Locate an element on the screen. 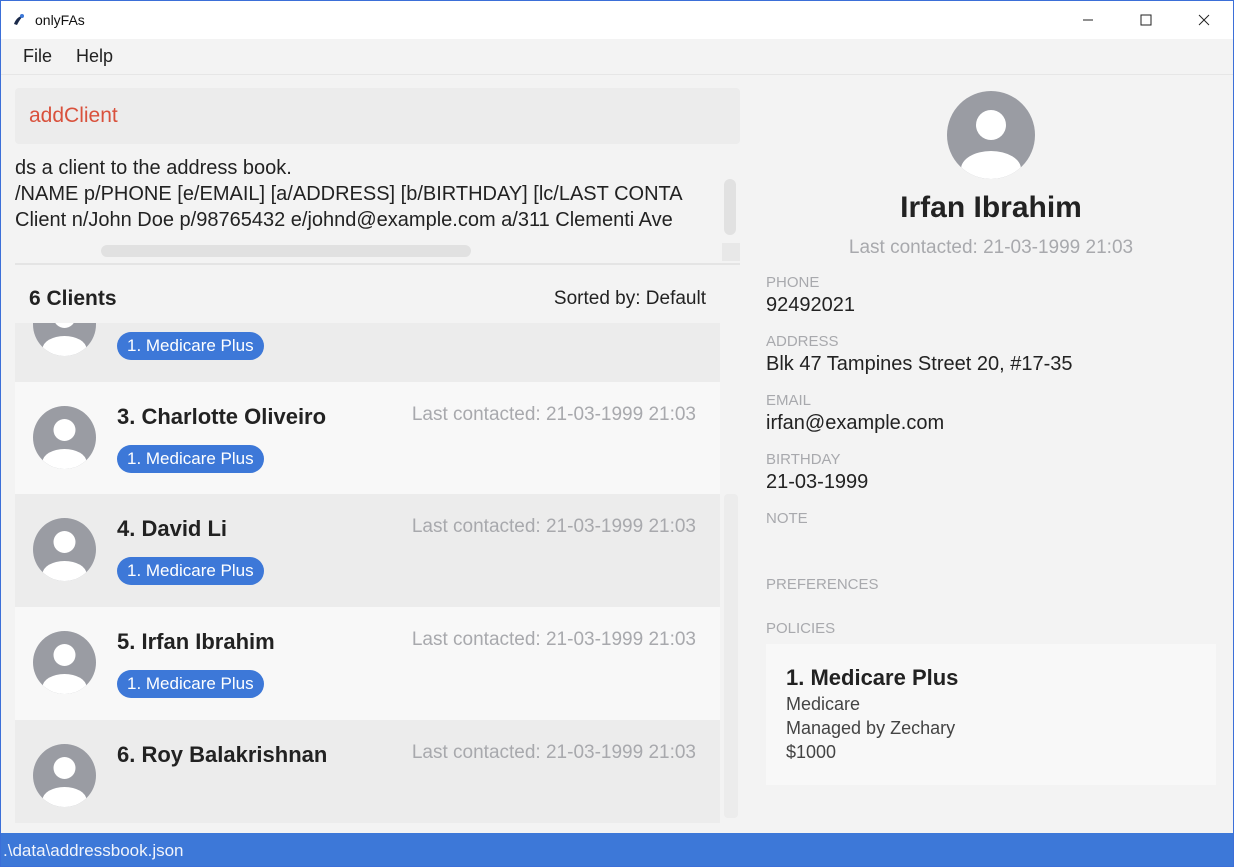 The height and width of the screenshot is (867, 1234). client-list-header: 6 Clients Sorted by: Default is located at coordinates (367, 299).